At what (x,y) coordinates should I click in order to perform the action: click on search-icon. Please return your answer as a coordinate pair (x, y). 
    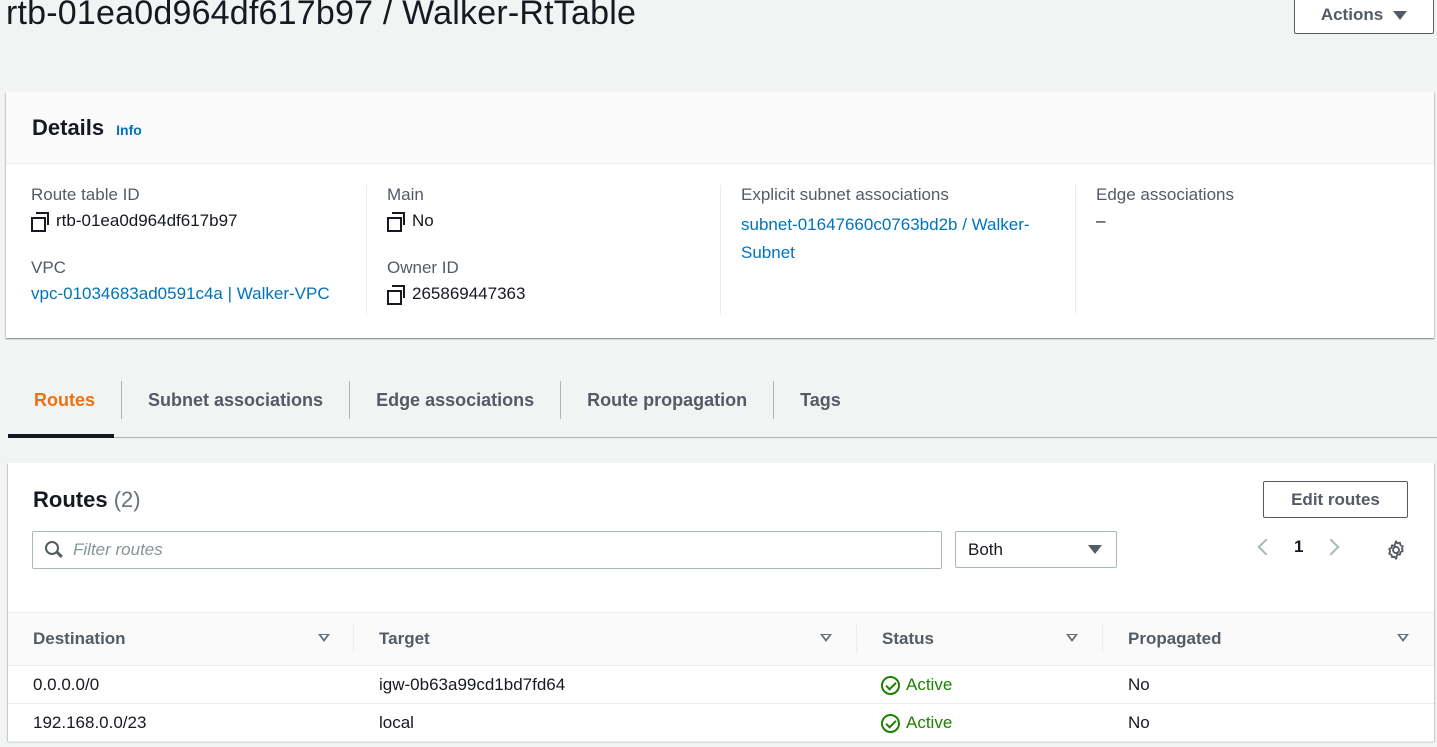
    Looking at the image, I should click on (54, 550).